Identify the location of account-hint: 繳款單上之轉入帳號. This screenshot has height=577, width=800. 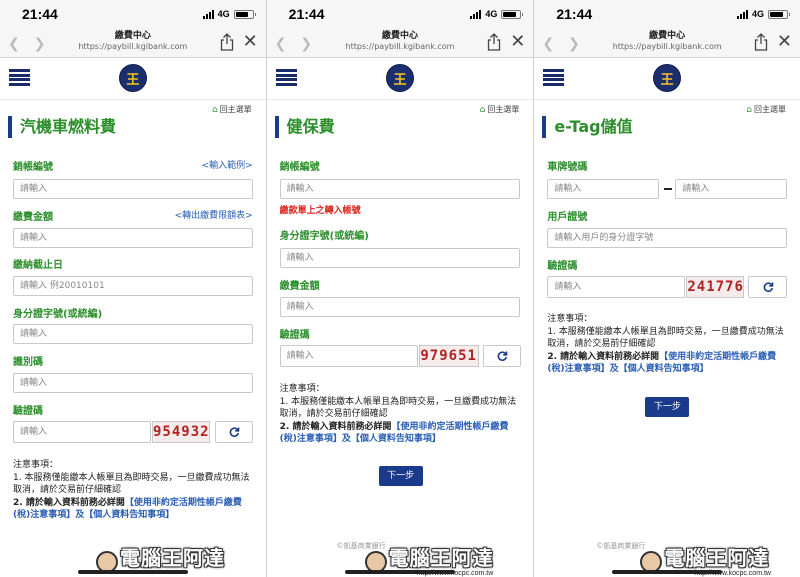
(320, 211).